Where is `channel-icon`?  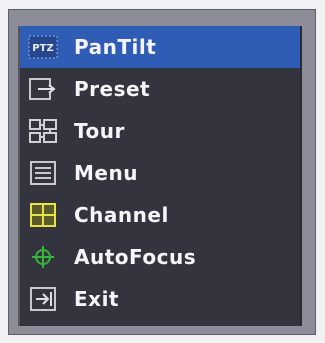 channel-icon is located at coordinates (43, 215).